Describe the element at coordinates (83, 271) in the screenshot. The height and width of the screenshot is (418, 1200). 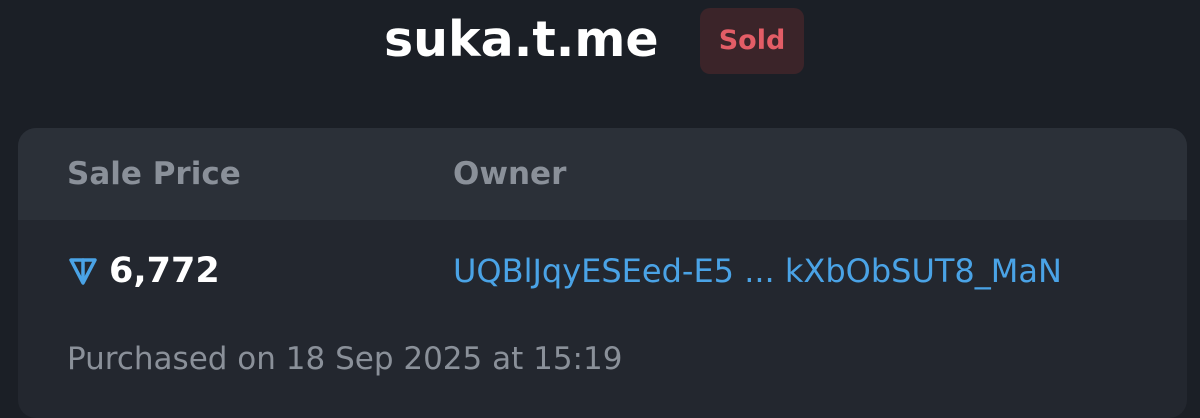
I see `ton-icon` at that location.